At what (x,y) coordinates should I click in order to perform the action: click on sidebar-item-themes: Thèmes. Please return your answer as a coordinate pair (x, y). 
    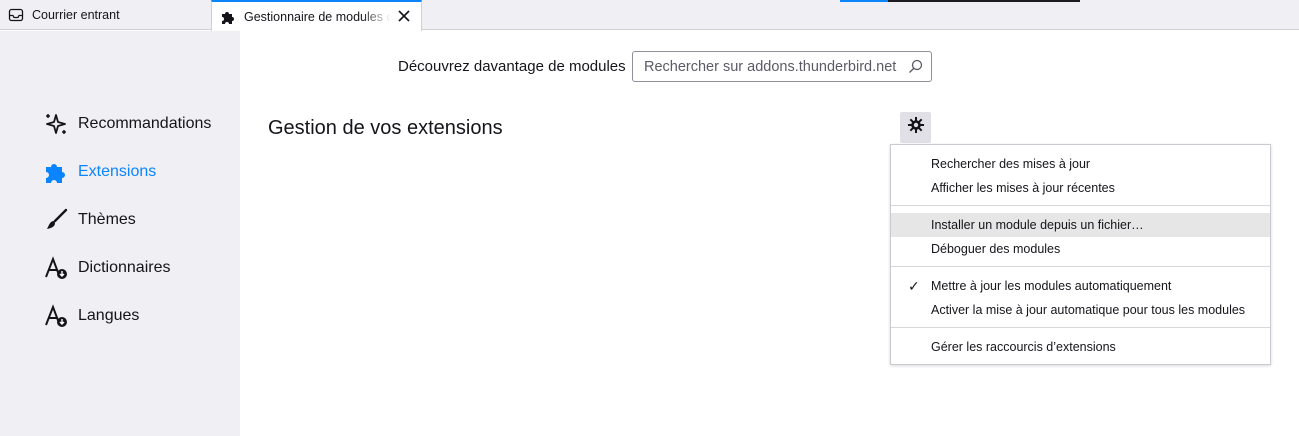
    Looking at the image, I should click on (90, 220).